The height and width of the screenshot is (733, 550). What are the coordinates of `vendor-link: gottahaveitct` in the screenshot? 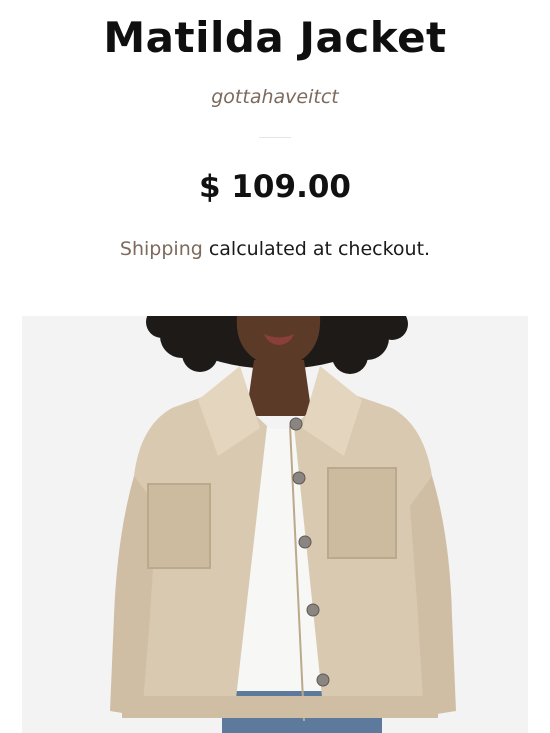 It's located at (275, 97).